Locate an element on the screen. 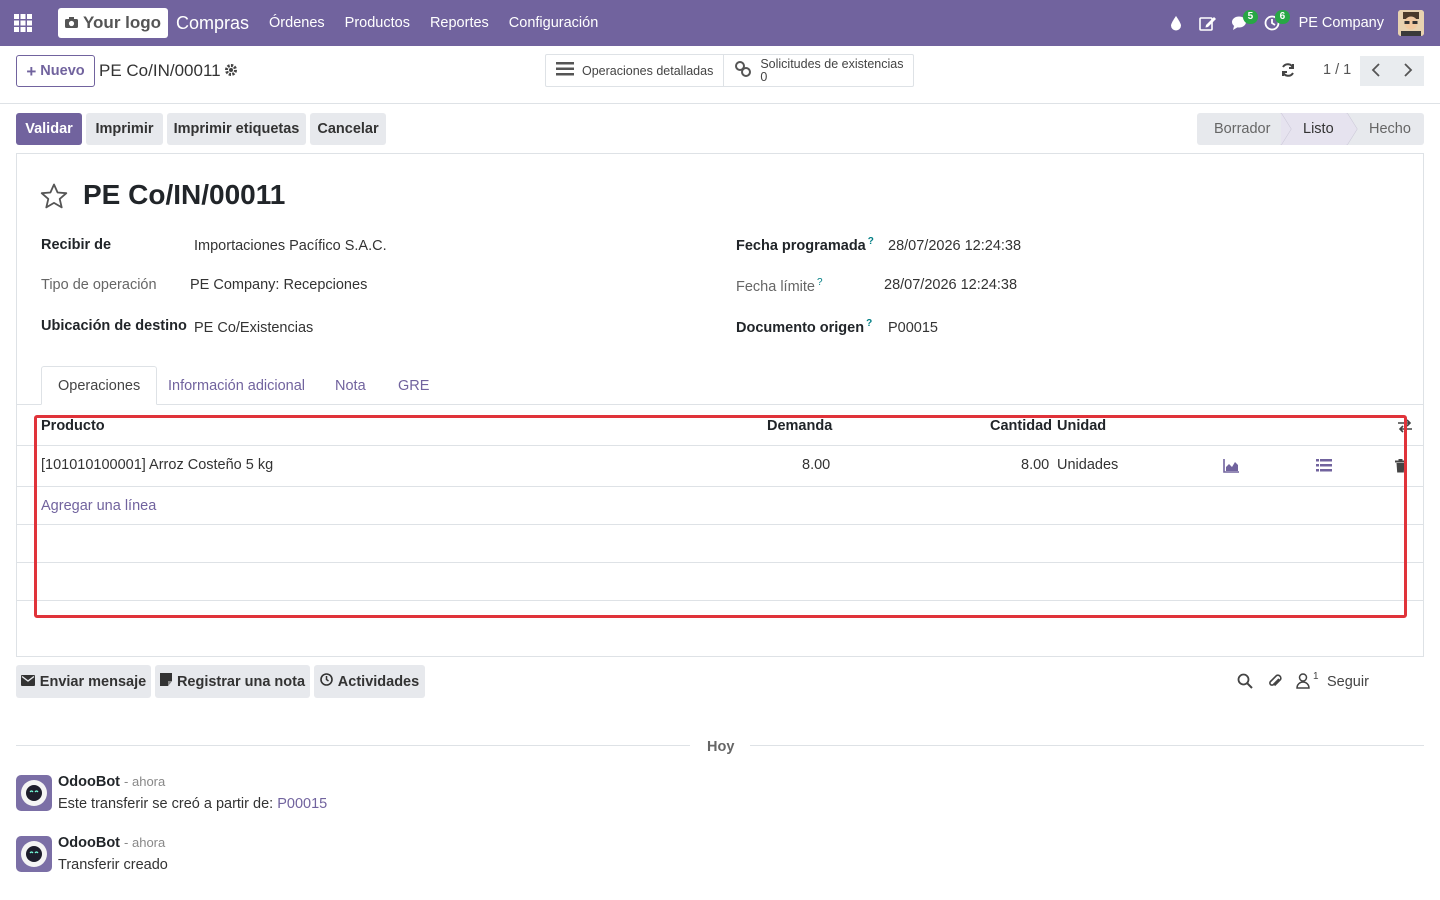  log-note-button: Registrar una nota is located at coordinates (232, 681).